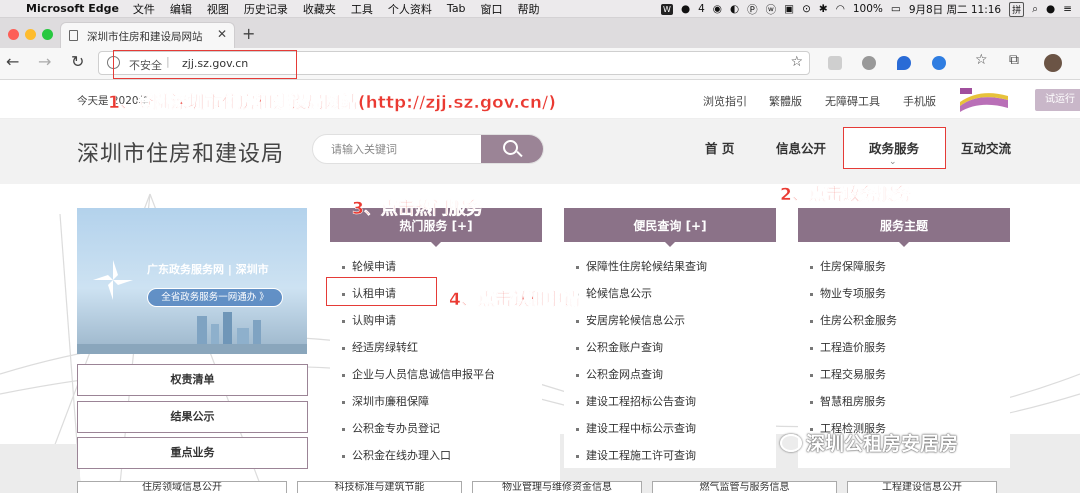 Image resolution: width=1080 pixels, height=493 pixels. I want to click on search-icon: ⌕, so click(1035, 9).